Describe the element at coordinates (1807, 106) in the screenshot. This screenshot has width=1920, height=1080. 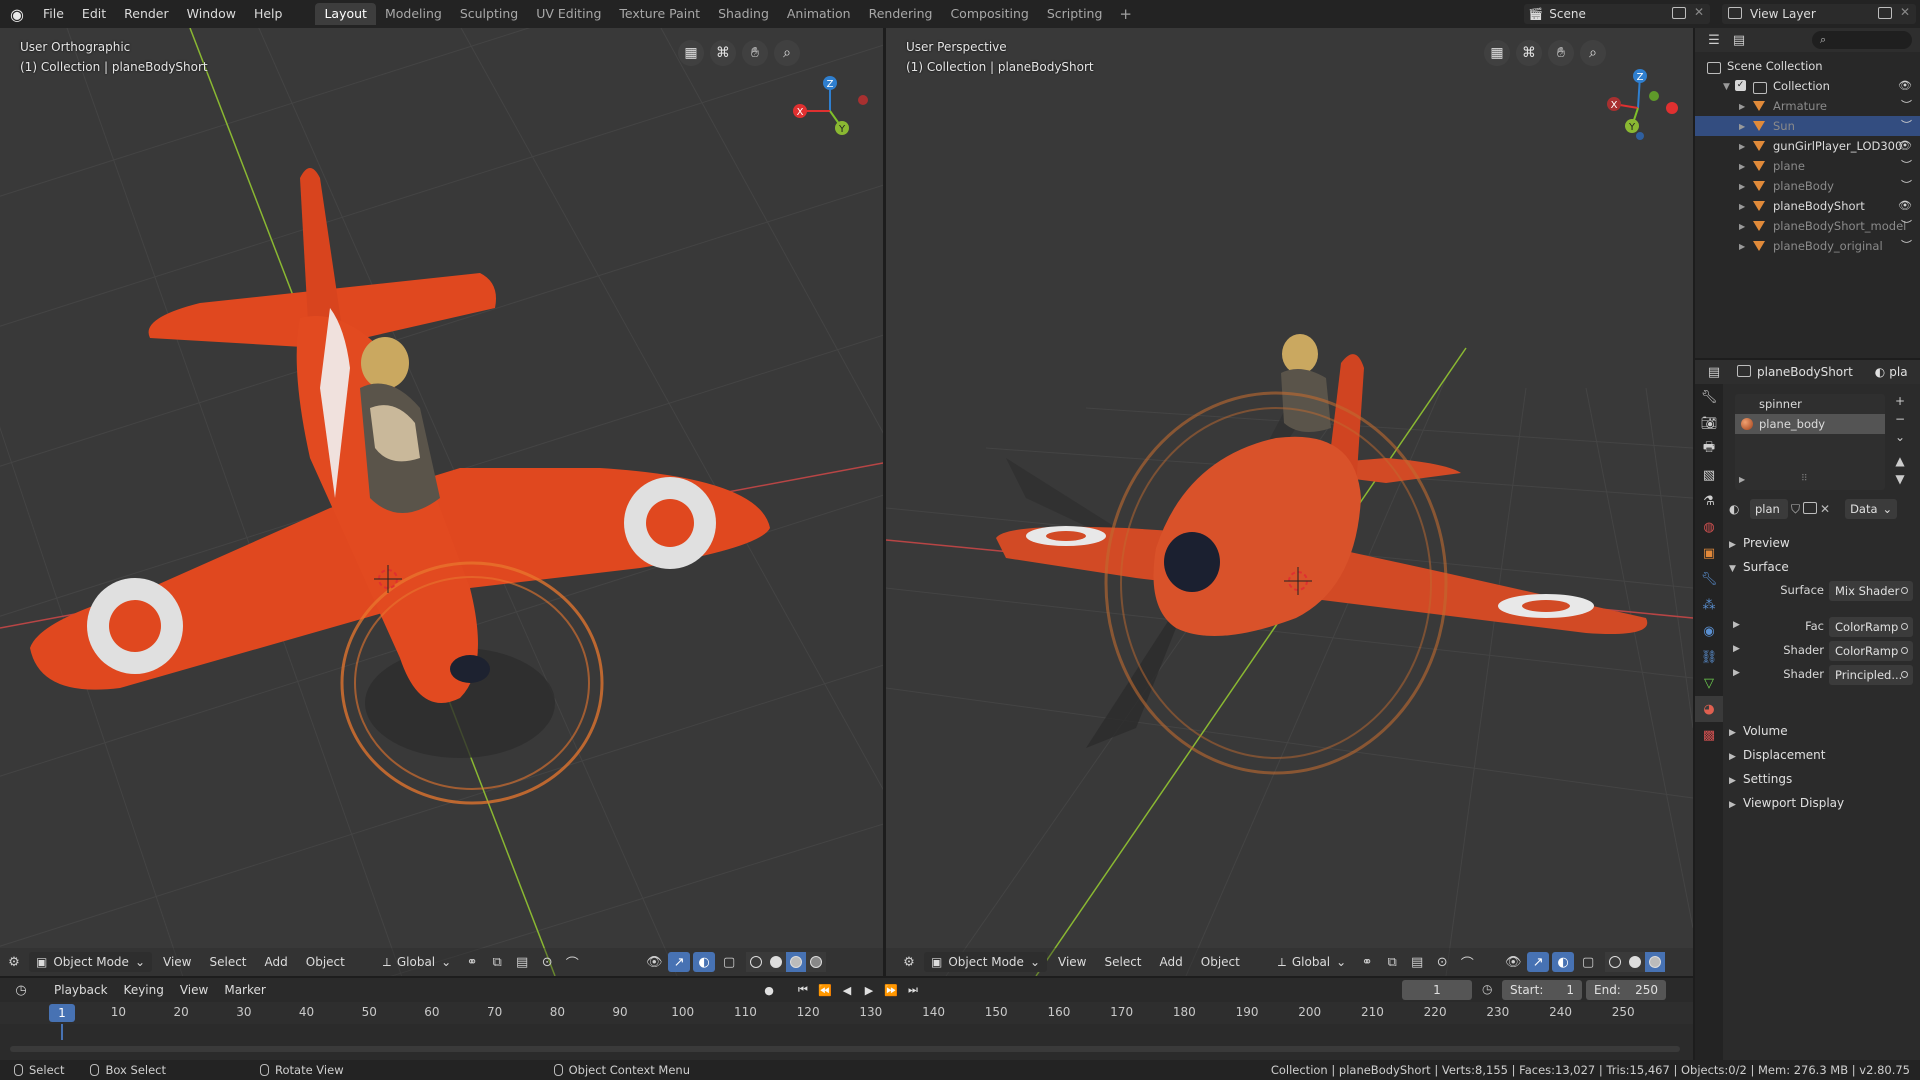
I see `outliner-row-object: ▶ Armature ︶` at that location.